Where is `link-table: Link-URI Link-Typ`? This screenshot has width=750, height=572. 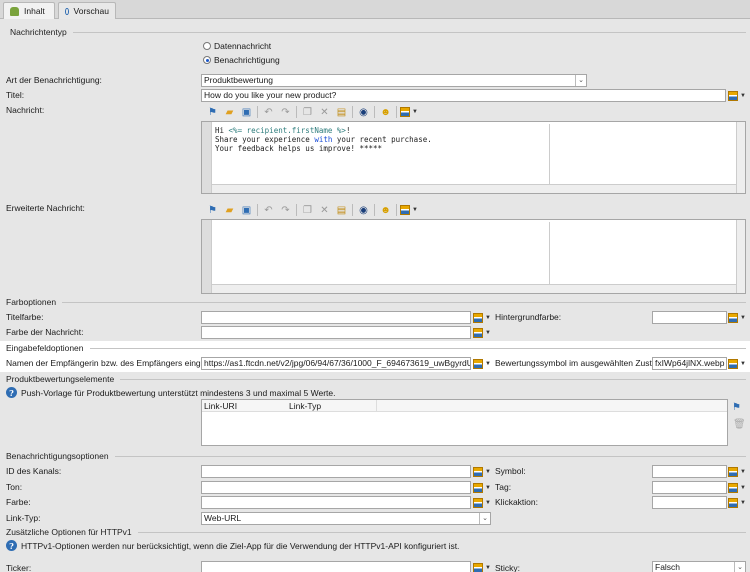 link-table: Link-URI Link-Typ is located at coordinates (464, 422).